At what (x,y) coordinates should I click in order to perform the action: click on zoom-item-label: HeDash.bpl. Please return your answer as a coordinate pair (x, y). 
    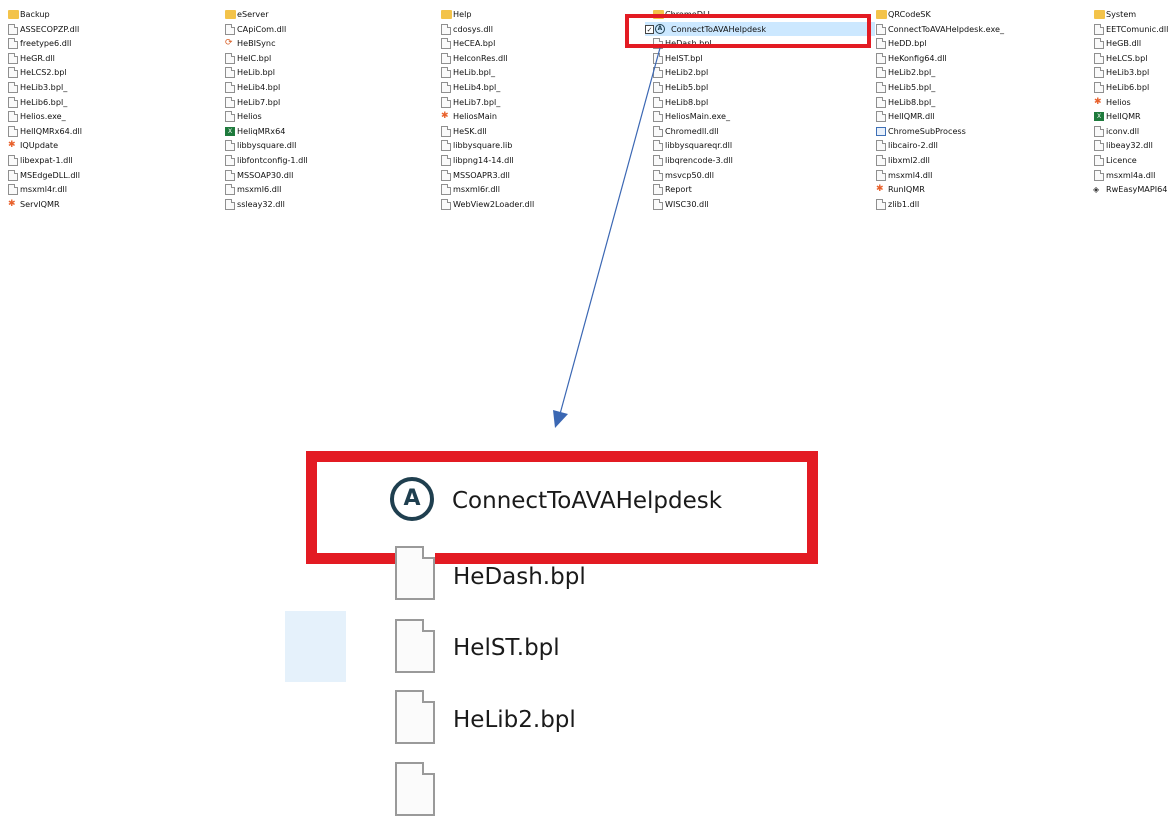
    Looking at the image, I should click on (519, 577).